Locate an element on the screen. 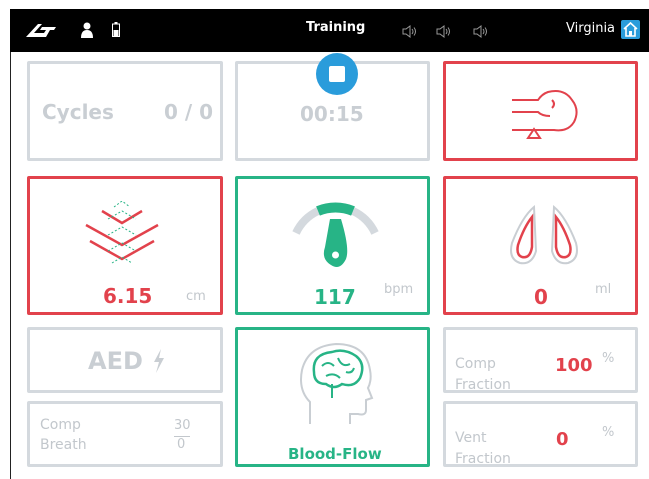 The width and height of the screenshot is (649, 479). stop-button is located at coordinates (337, 74).